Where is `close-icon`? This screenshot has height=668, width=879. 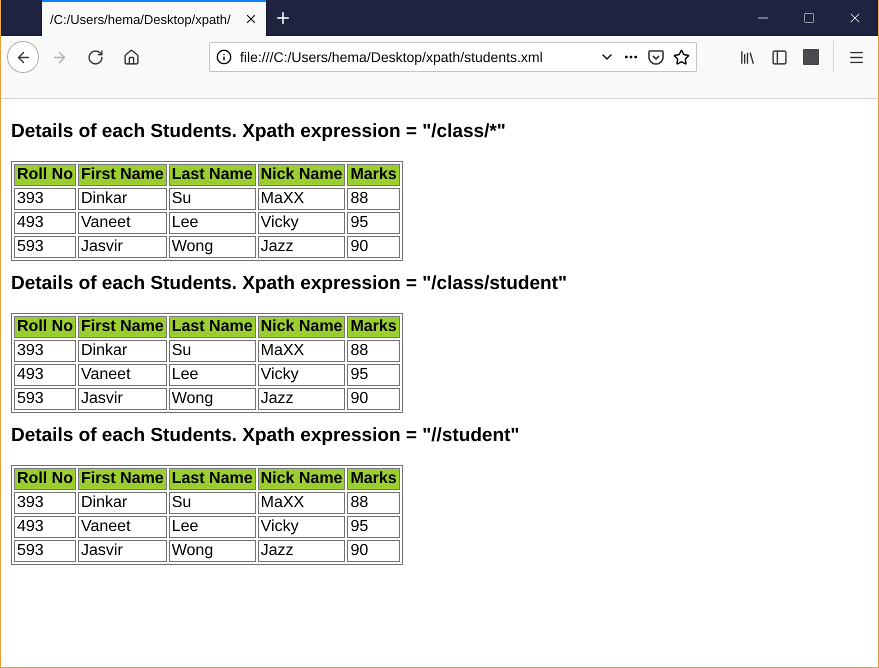 close-icon is located at coordinates (251, 19).